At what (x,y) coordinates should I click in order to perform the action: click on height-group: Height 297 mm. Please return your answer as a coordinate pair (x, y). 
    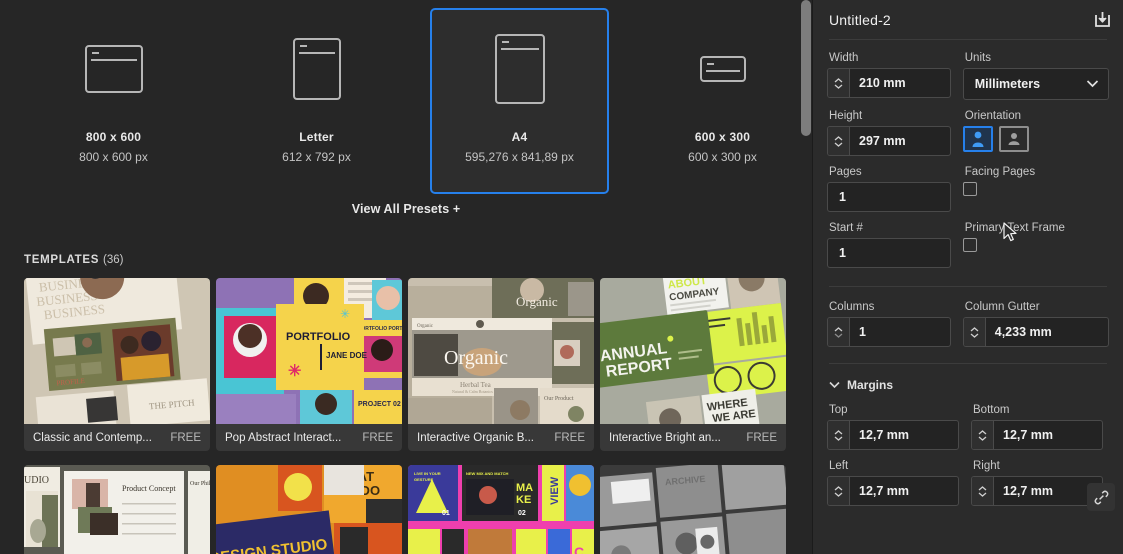
    Looking at the image, I should click on (889, 133).